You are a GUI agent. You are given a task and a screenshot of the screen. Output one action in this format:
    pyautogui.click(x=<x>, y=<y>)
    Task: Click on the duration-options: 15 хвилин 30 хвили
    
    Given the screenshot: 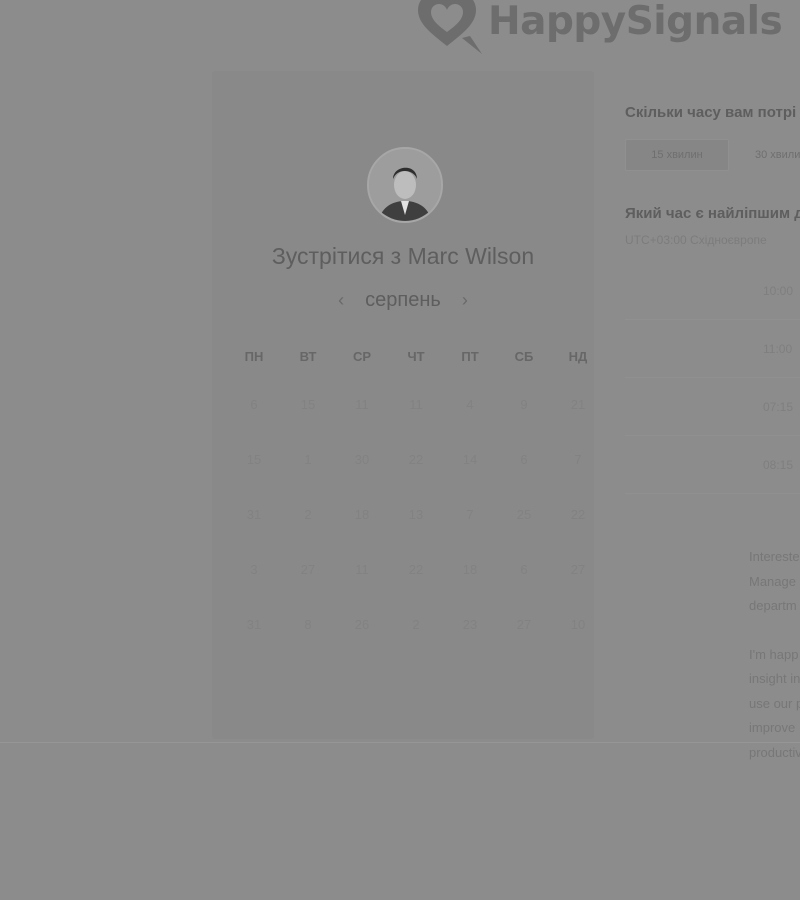 What is the action you would take?
    pyautogui.click(x=712, y=155)
    